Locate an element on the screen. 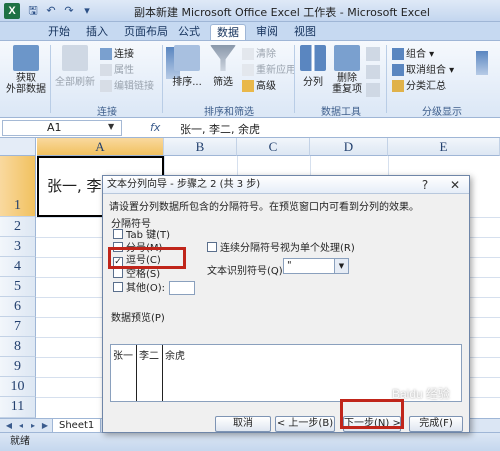 This screenshot has height=451, width=500. database-icon is located at coordinates (26, 58).